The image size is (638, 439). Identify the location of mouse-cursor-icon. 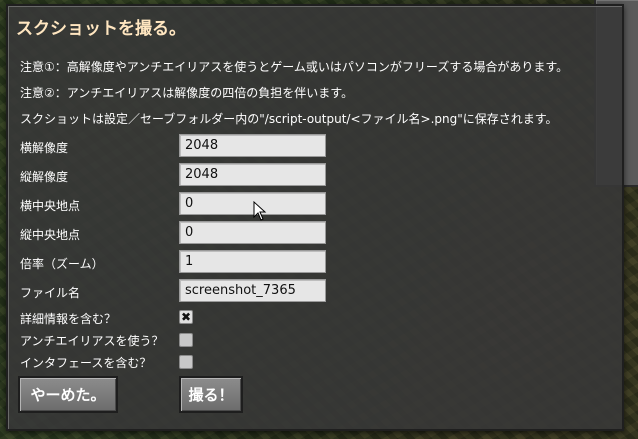
(260, 211).